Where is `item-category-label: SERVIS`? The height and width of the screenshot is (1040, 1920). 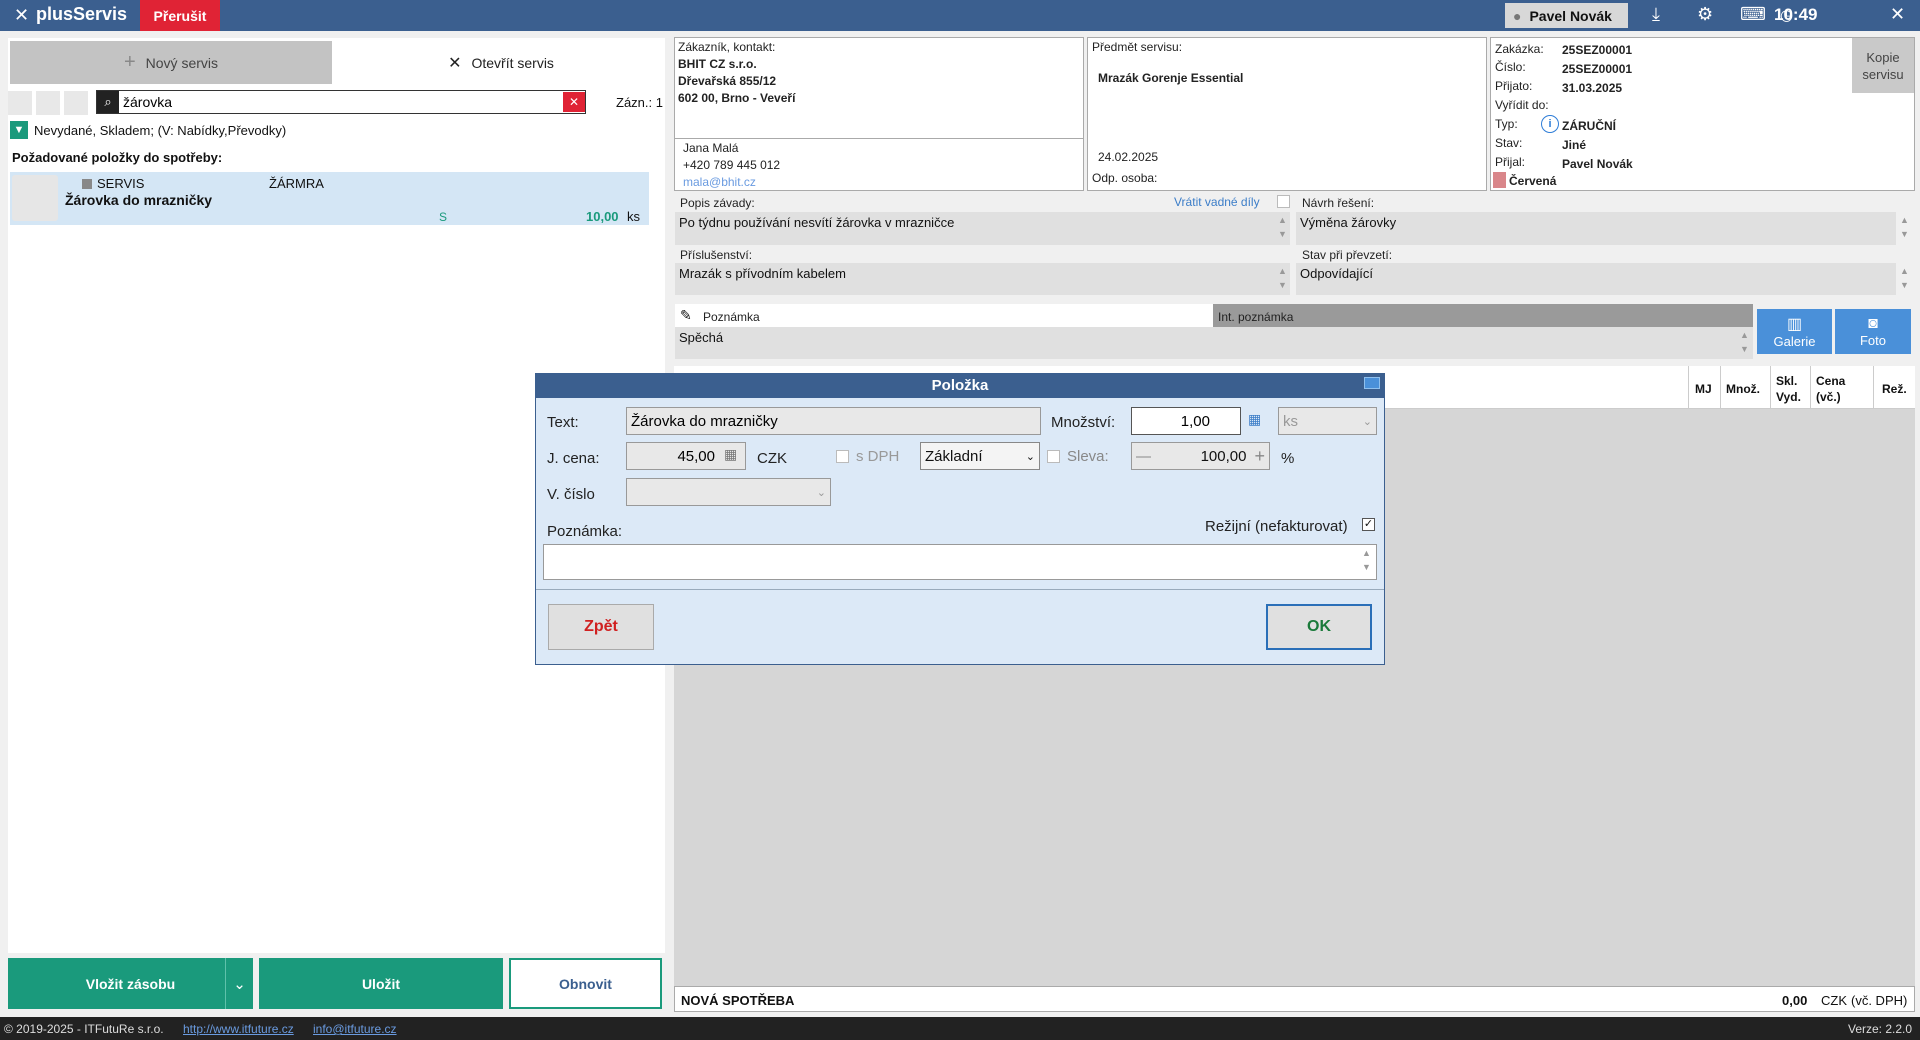
item-category-label: SERVIS is located at coordinates (121, 183).